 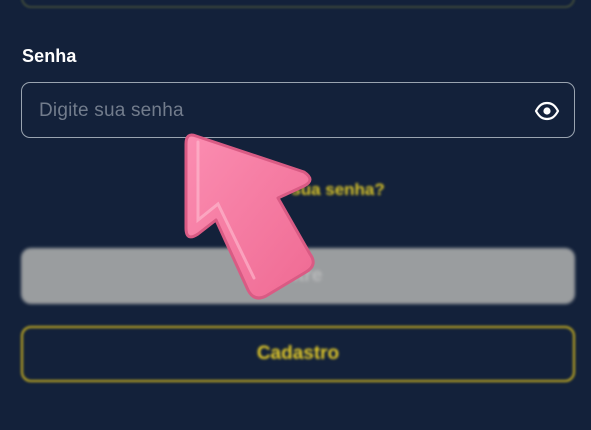 I want to click on eye-icon, so click(x=547, y=111).